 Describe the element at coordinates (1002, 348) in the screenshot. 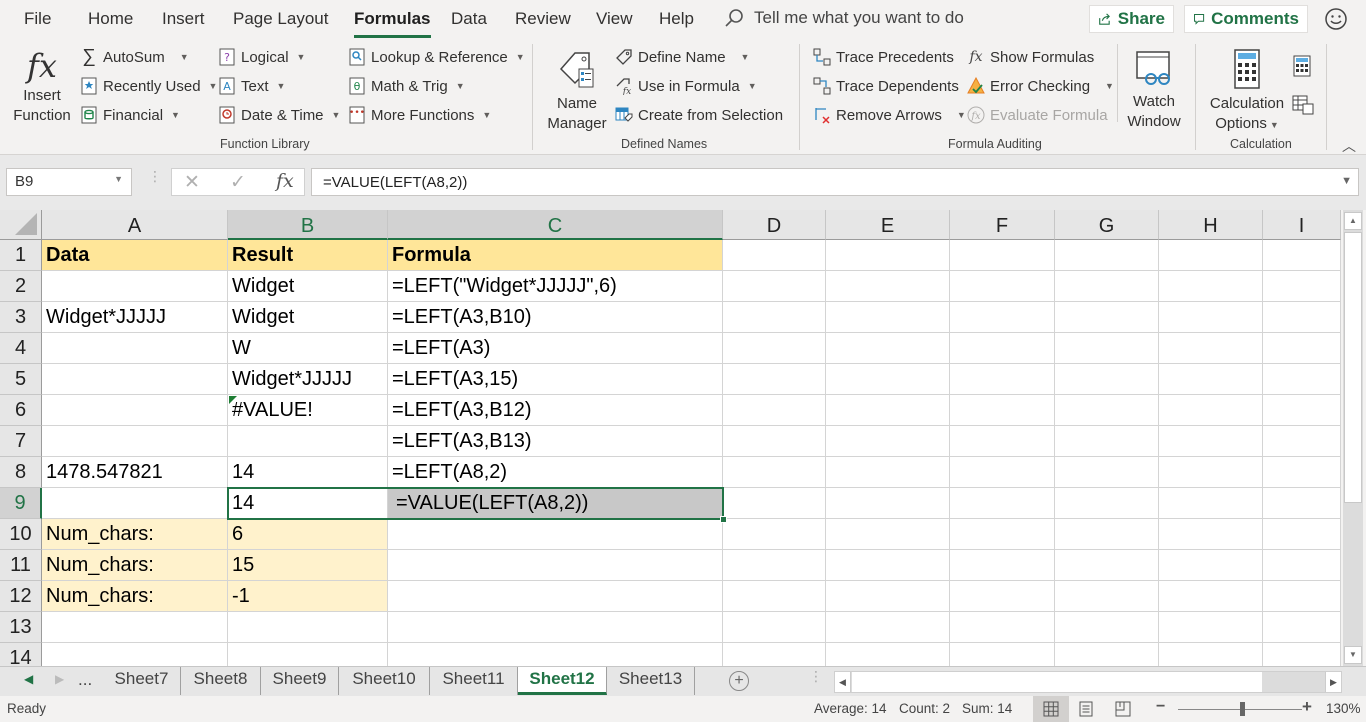

I see `cell-f4` at that location.